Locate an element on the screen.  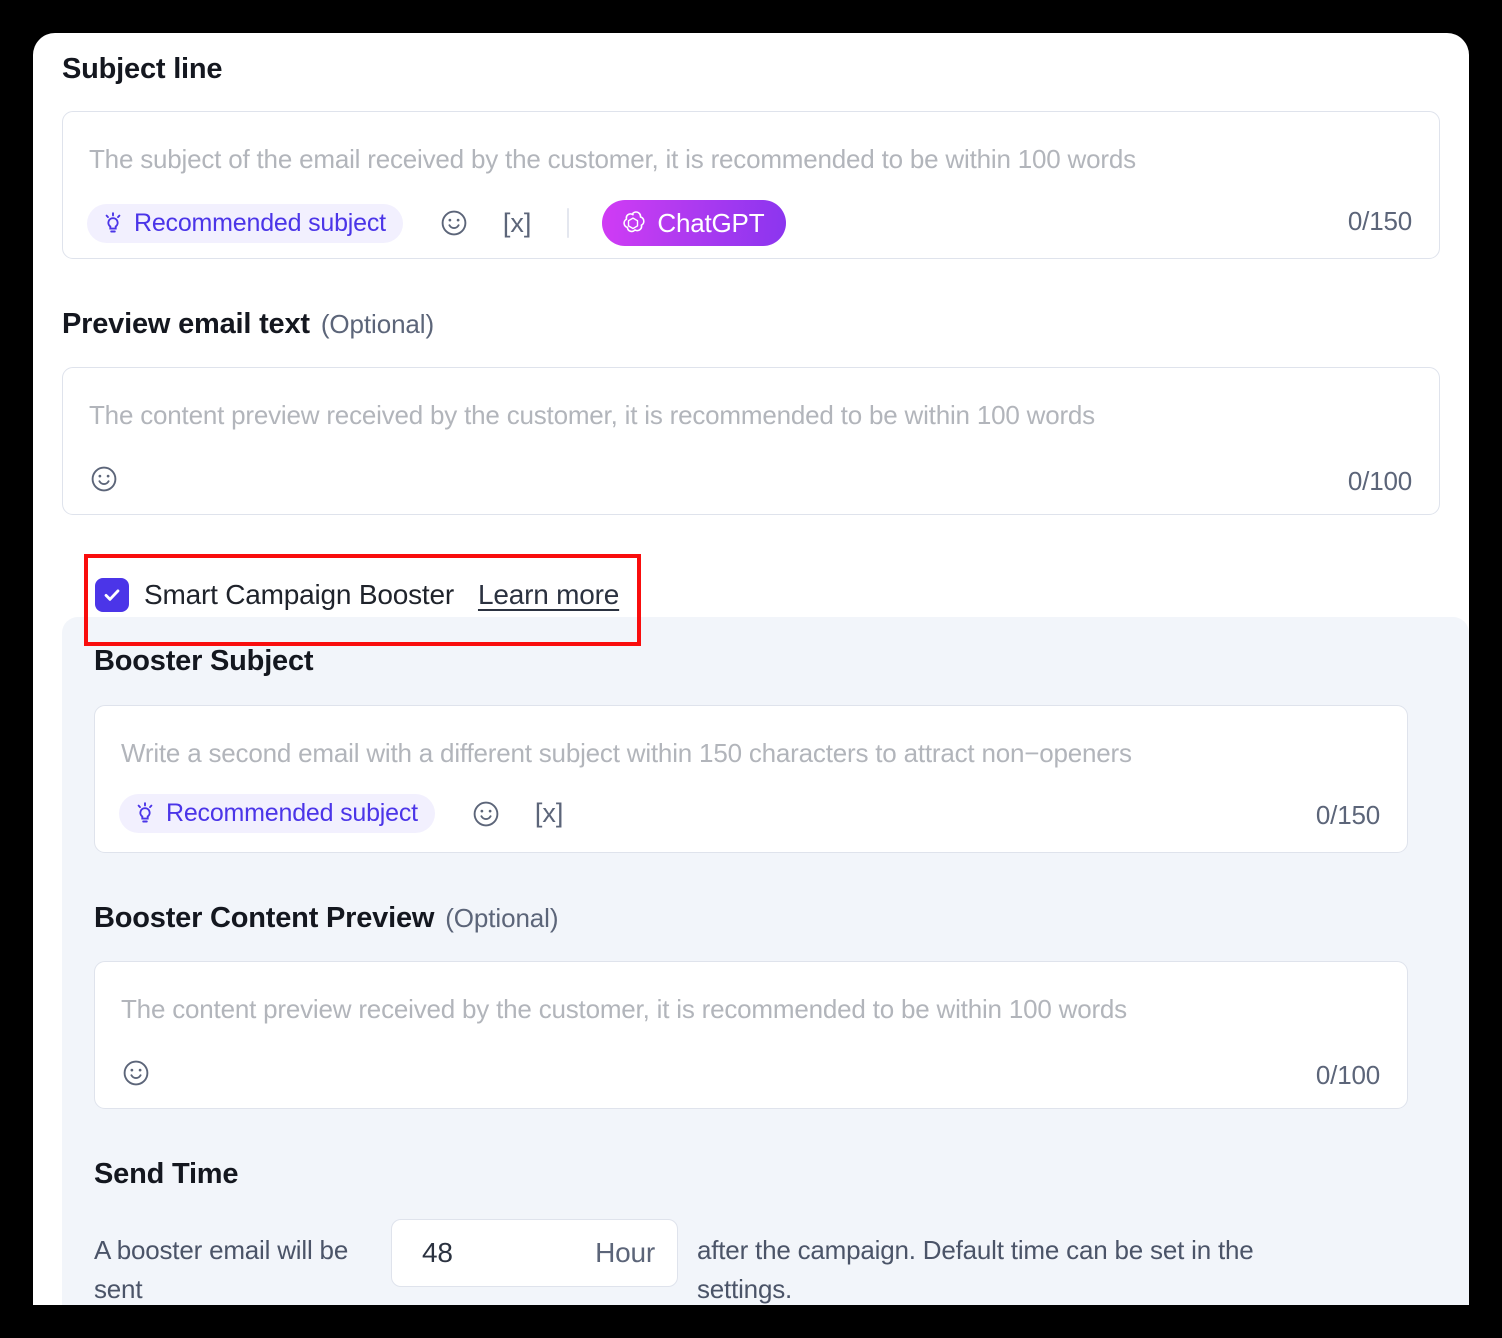
send-time-hour-input: 48 Hour is located at coordinates (534, 1253).